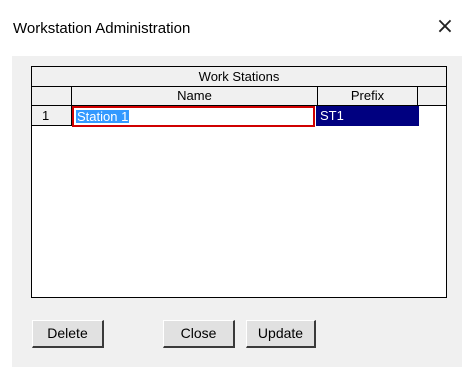 This screenshot has height=367, width=462. Describe the element at coordinates (368, 96) in the screenshot. I see `column-header-prefix: Prefix` at that location.